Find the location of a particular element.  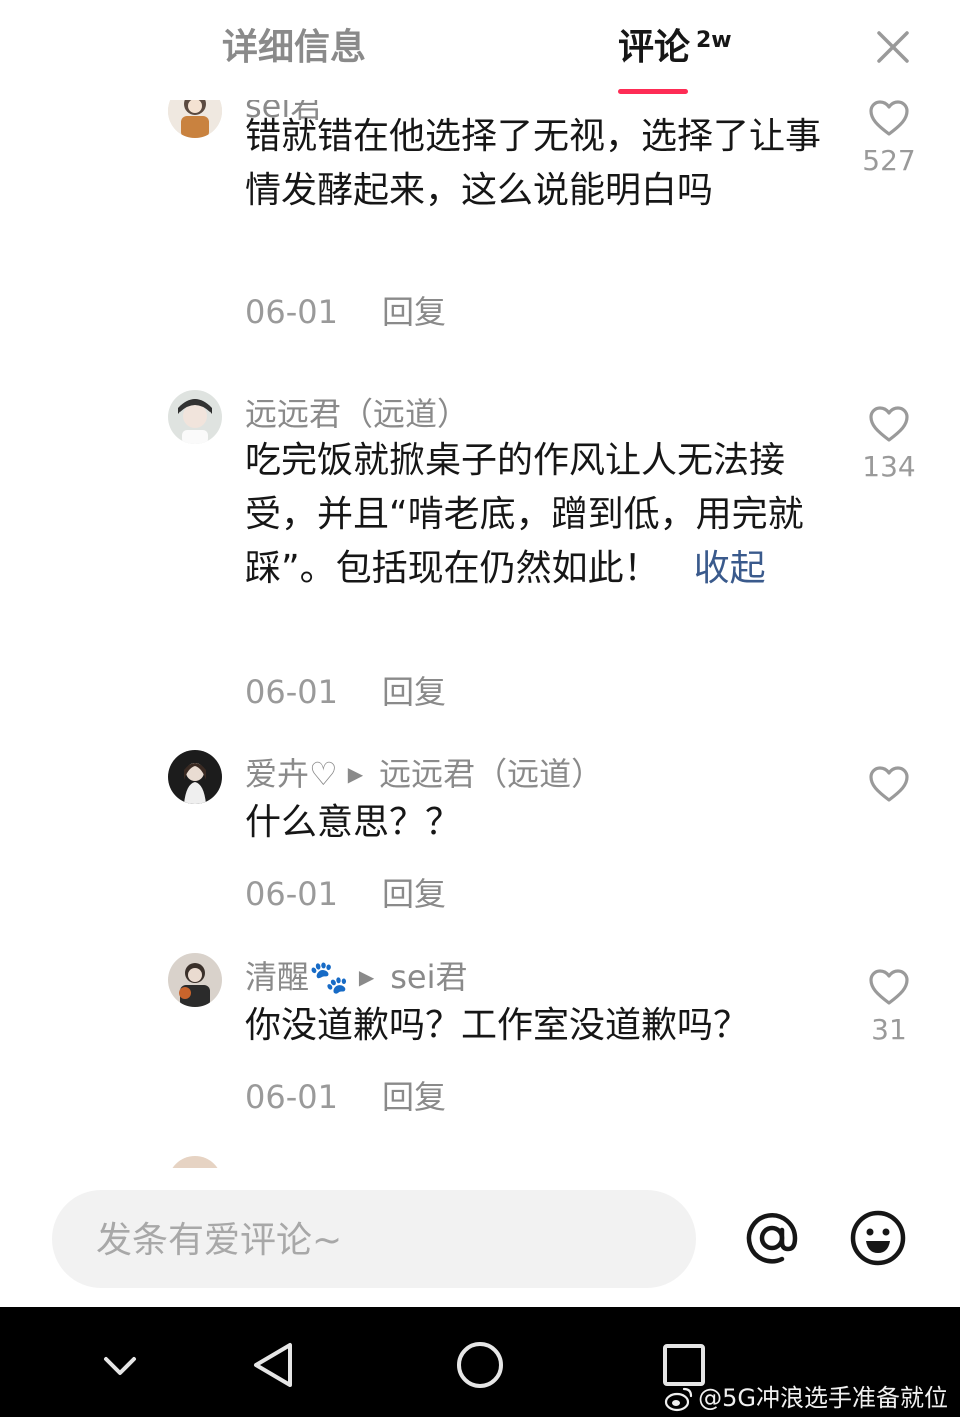

tab-comments: 评论 is located at coordinates (654, 48).